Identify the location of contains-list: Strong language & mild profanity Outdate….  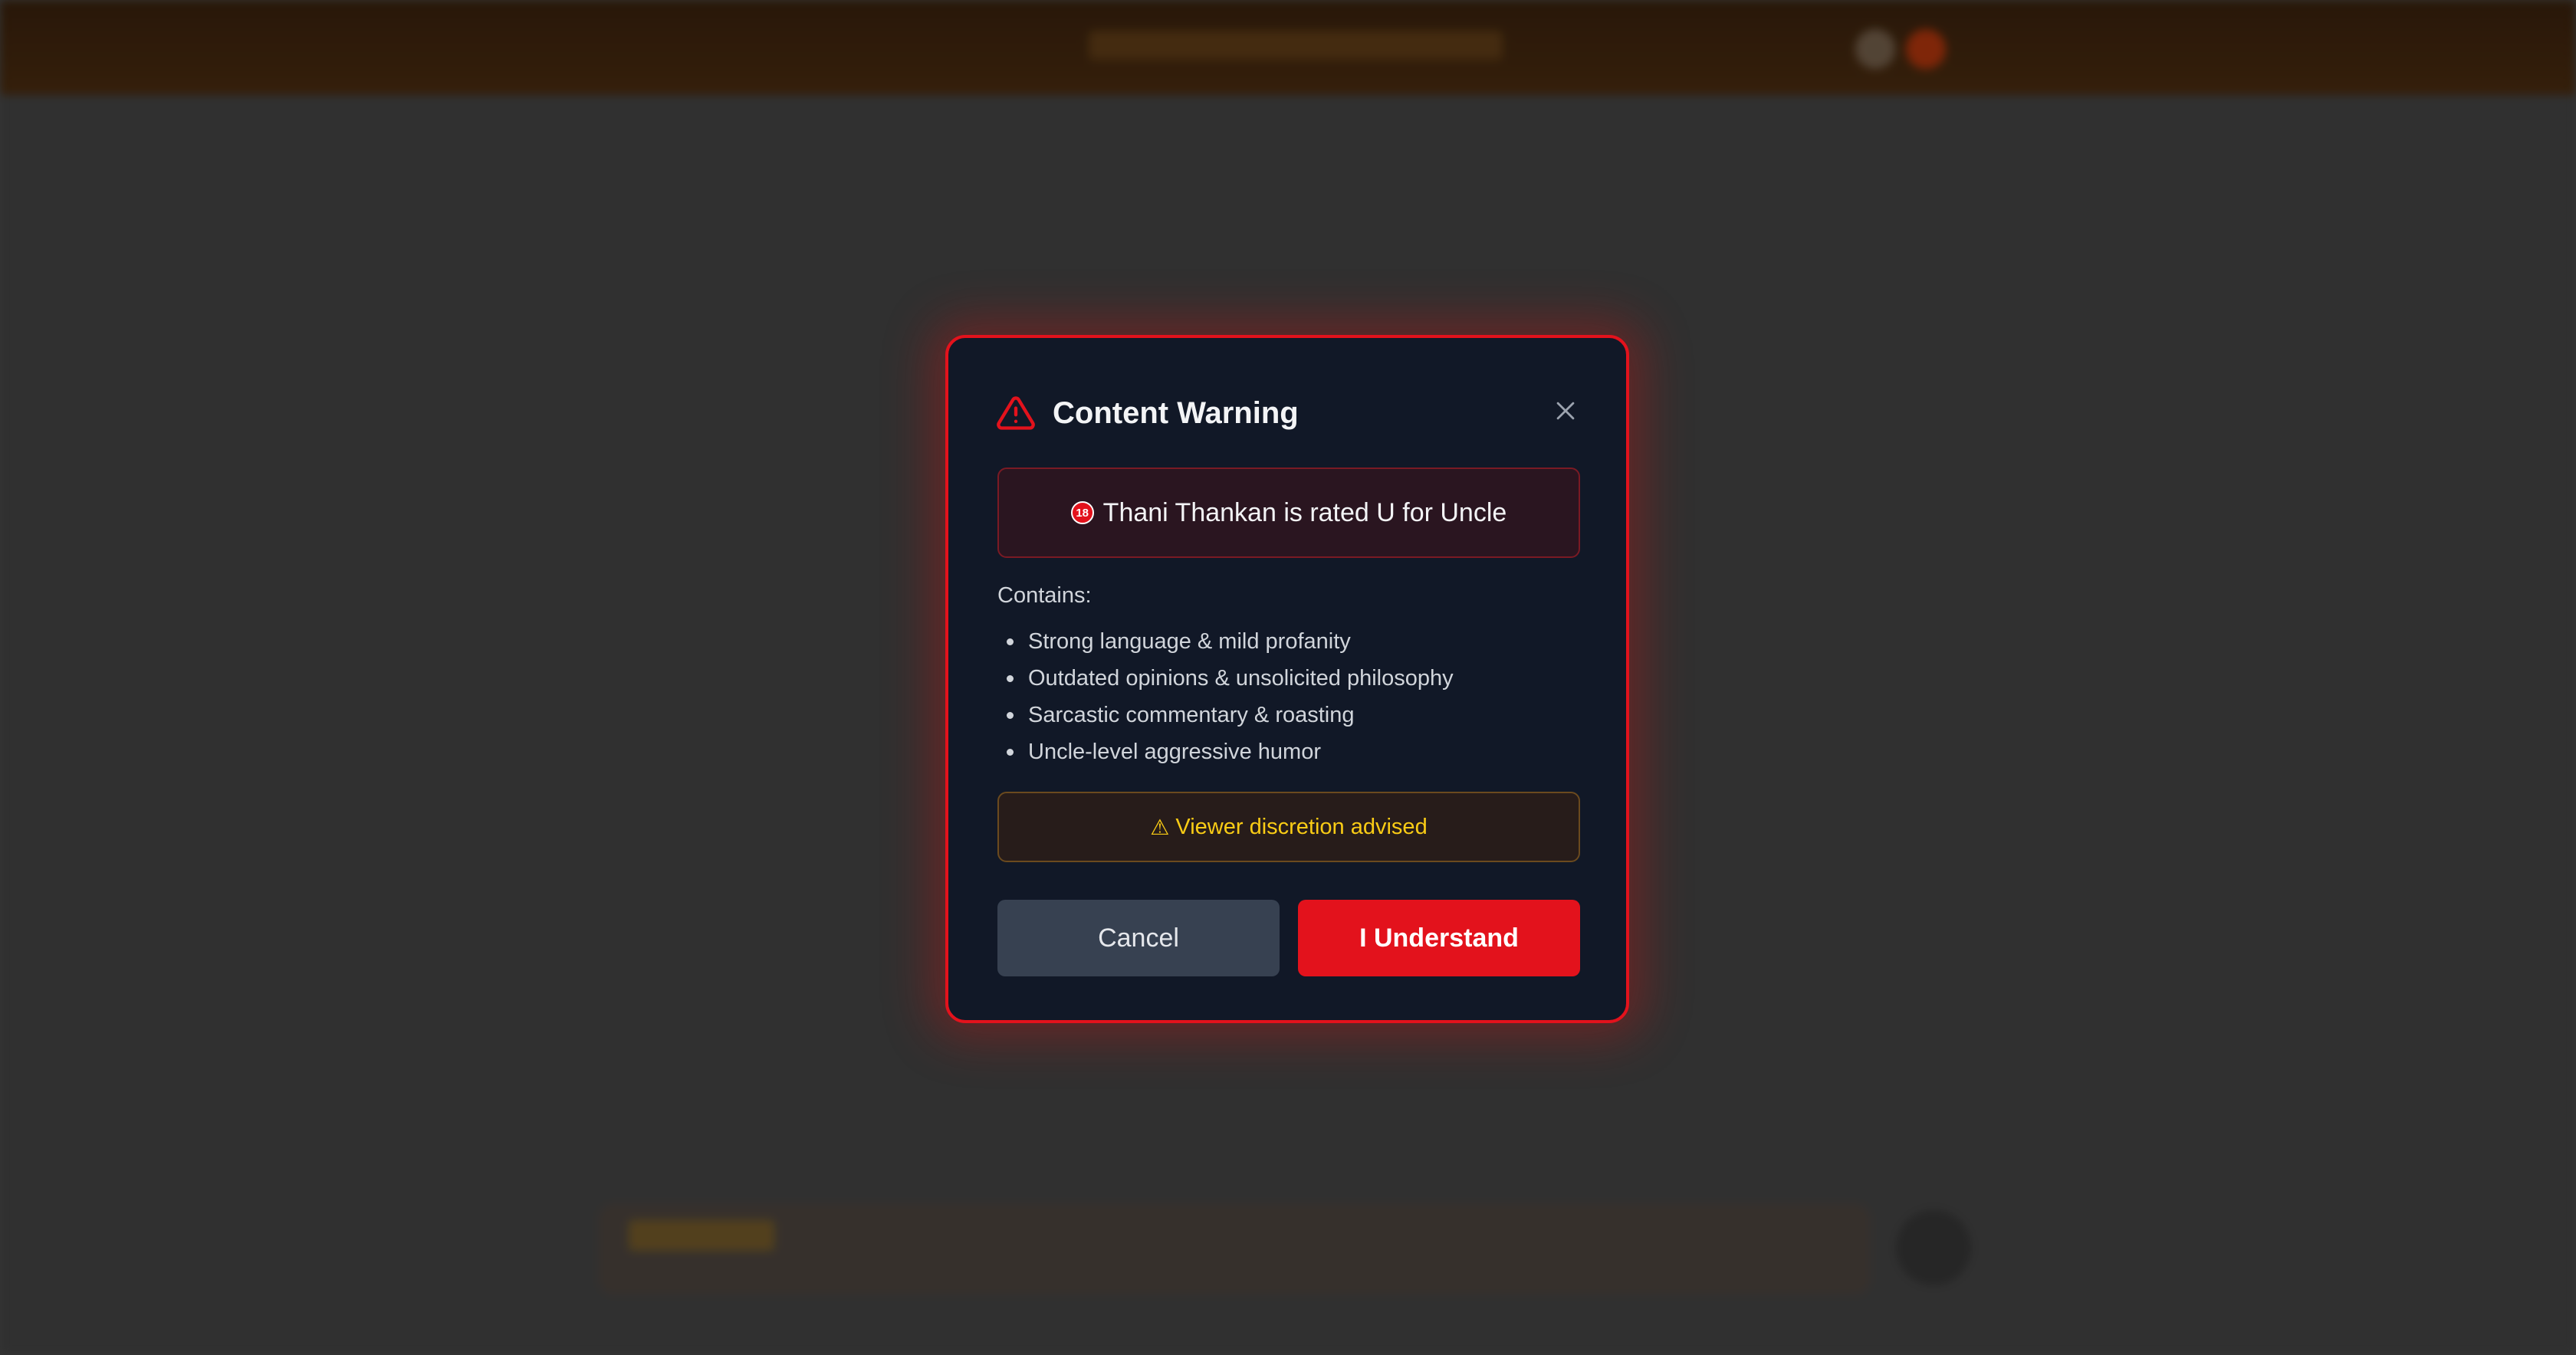
(1225, 696).